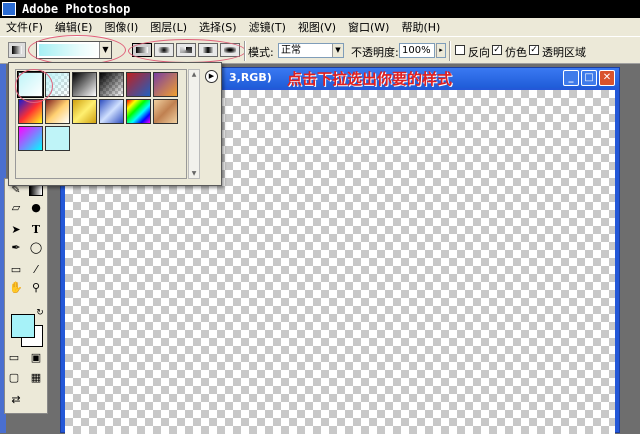 The image size is (640, 434). I want to click on close-icon: ✕, so click(607, 78).